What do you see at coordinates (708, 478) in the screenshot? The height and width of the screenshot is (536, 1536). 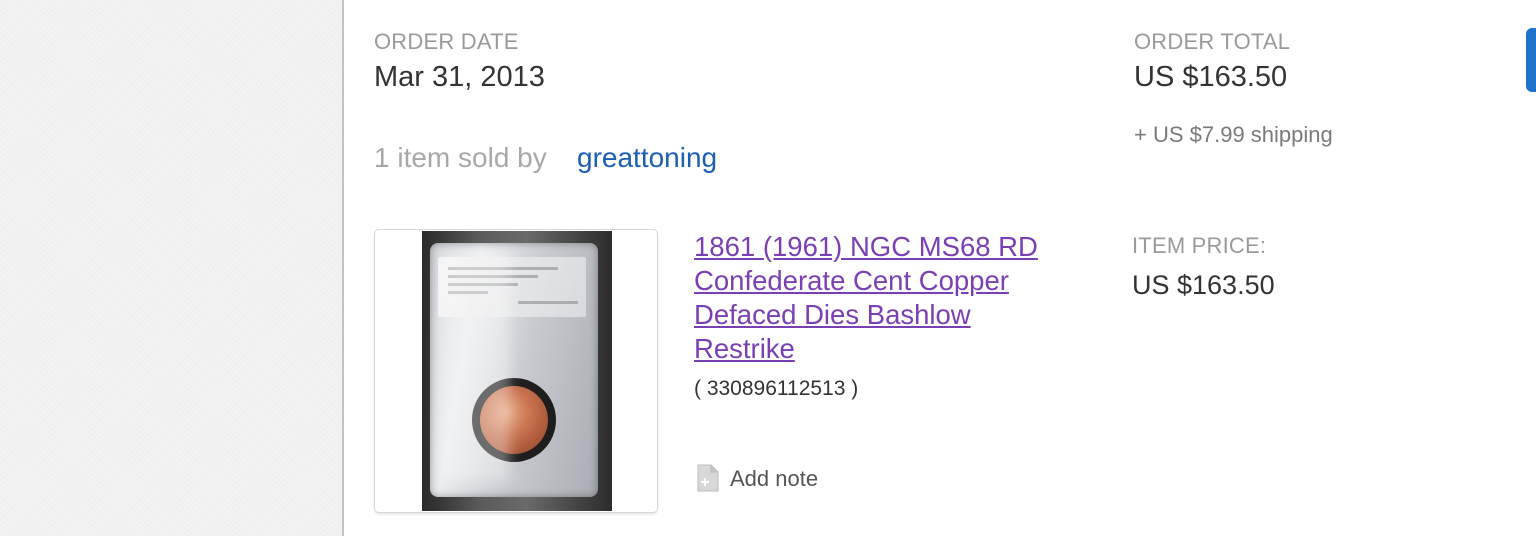 I see `note-add-icon` at bounding box center [708, 478].